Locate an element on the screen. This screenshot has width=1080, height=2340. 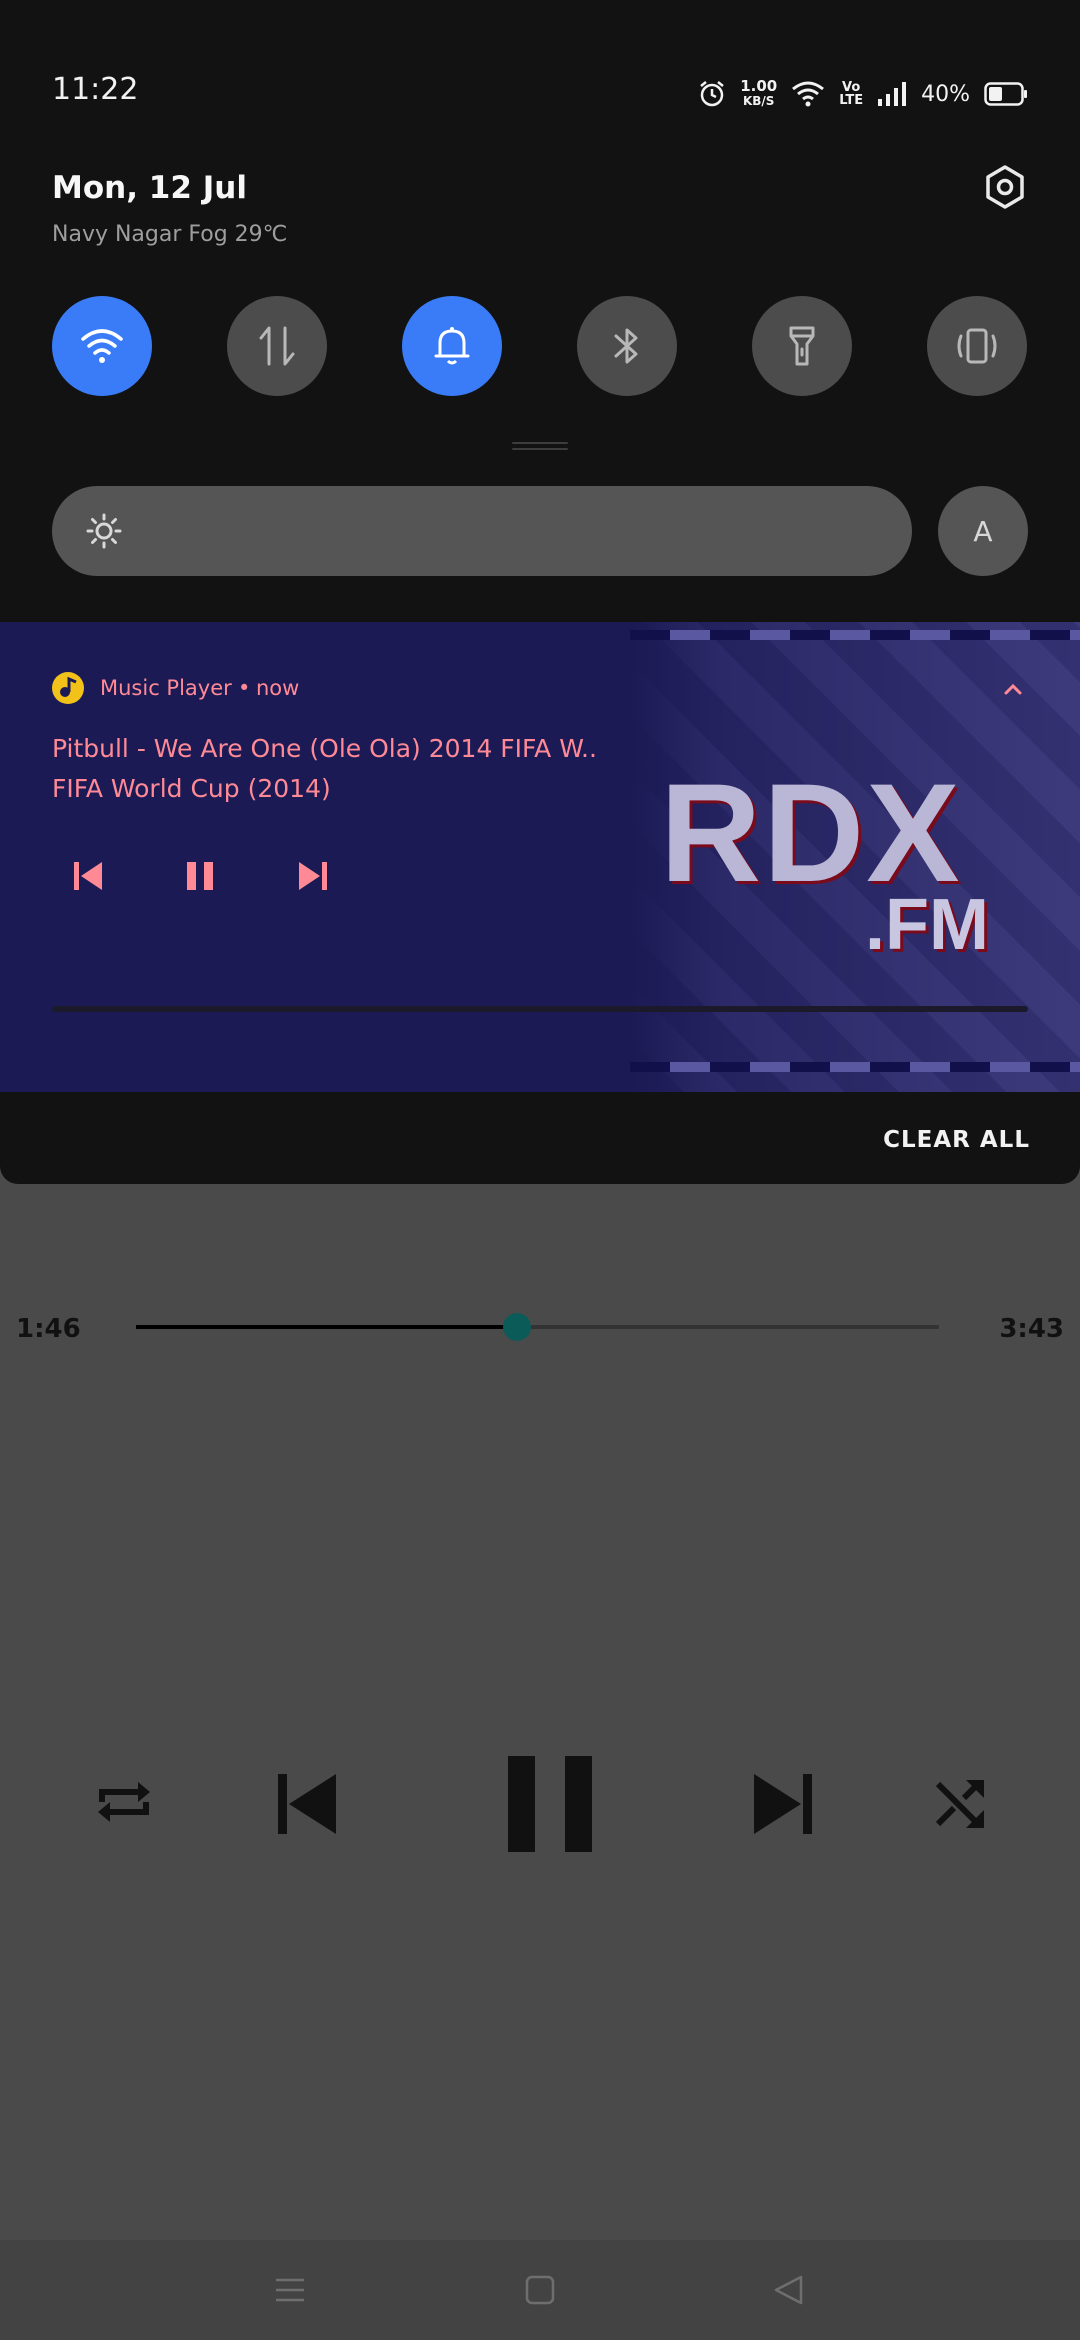
music-note-icon is located at coordinates (68, 686).